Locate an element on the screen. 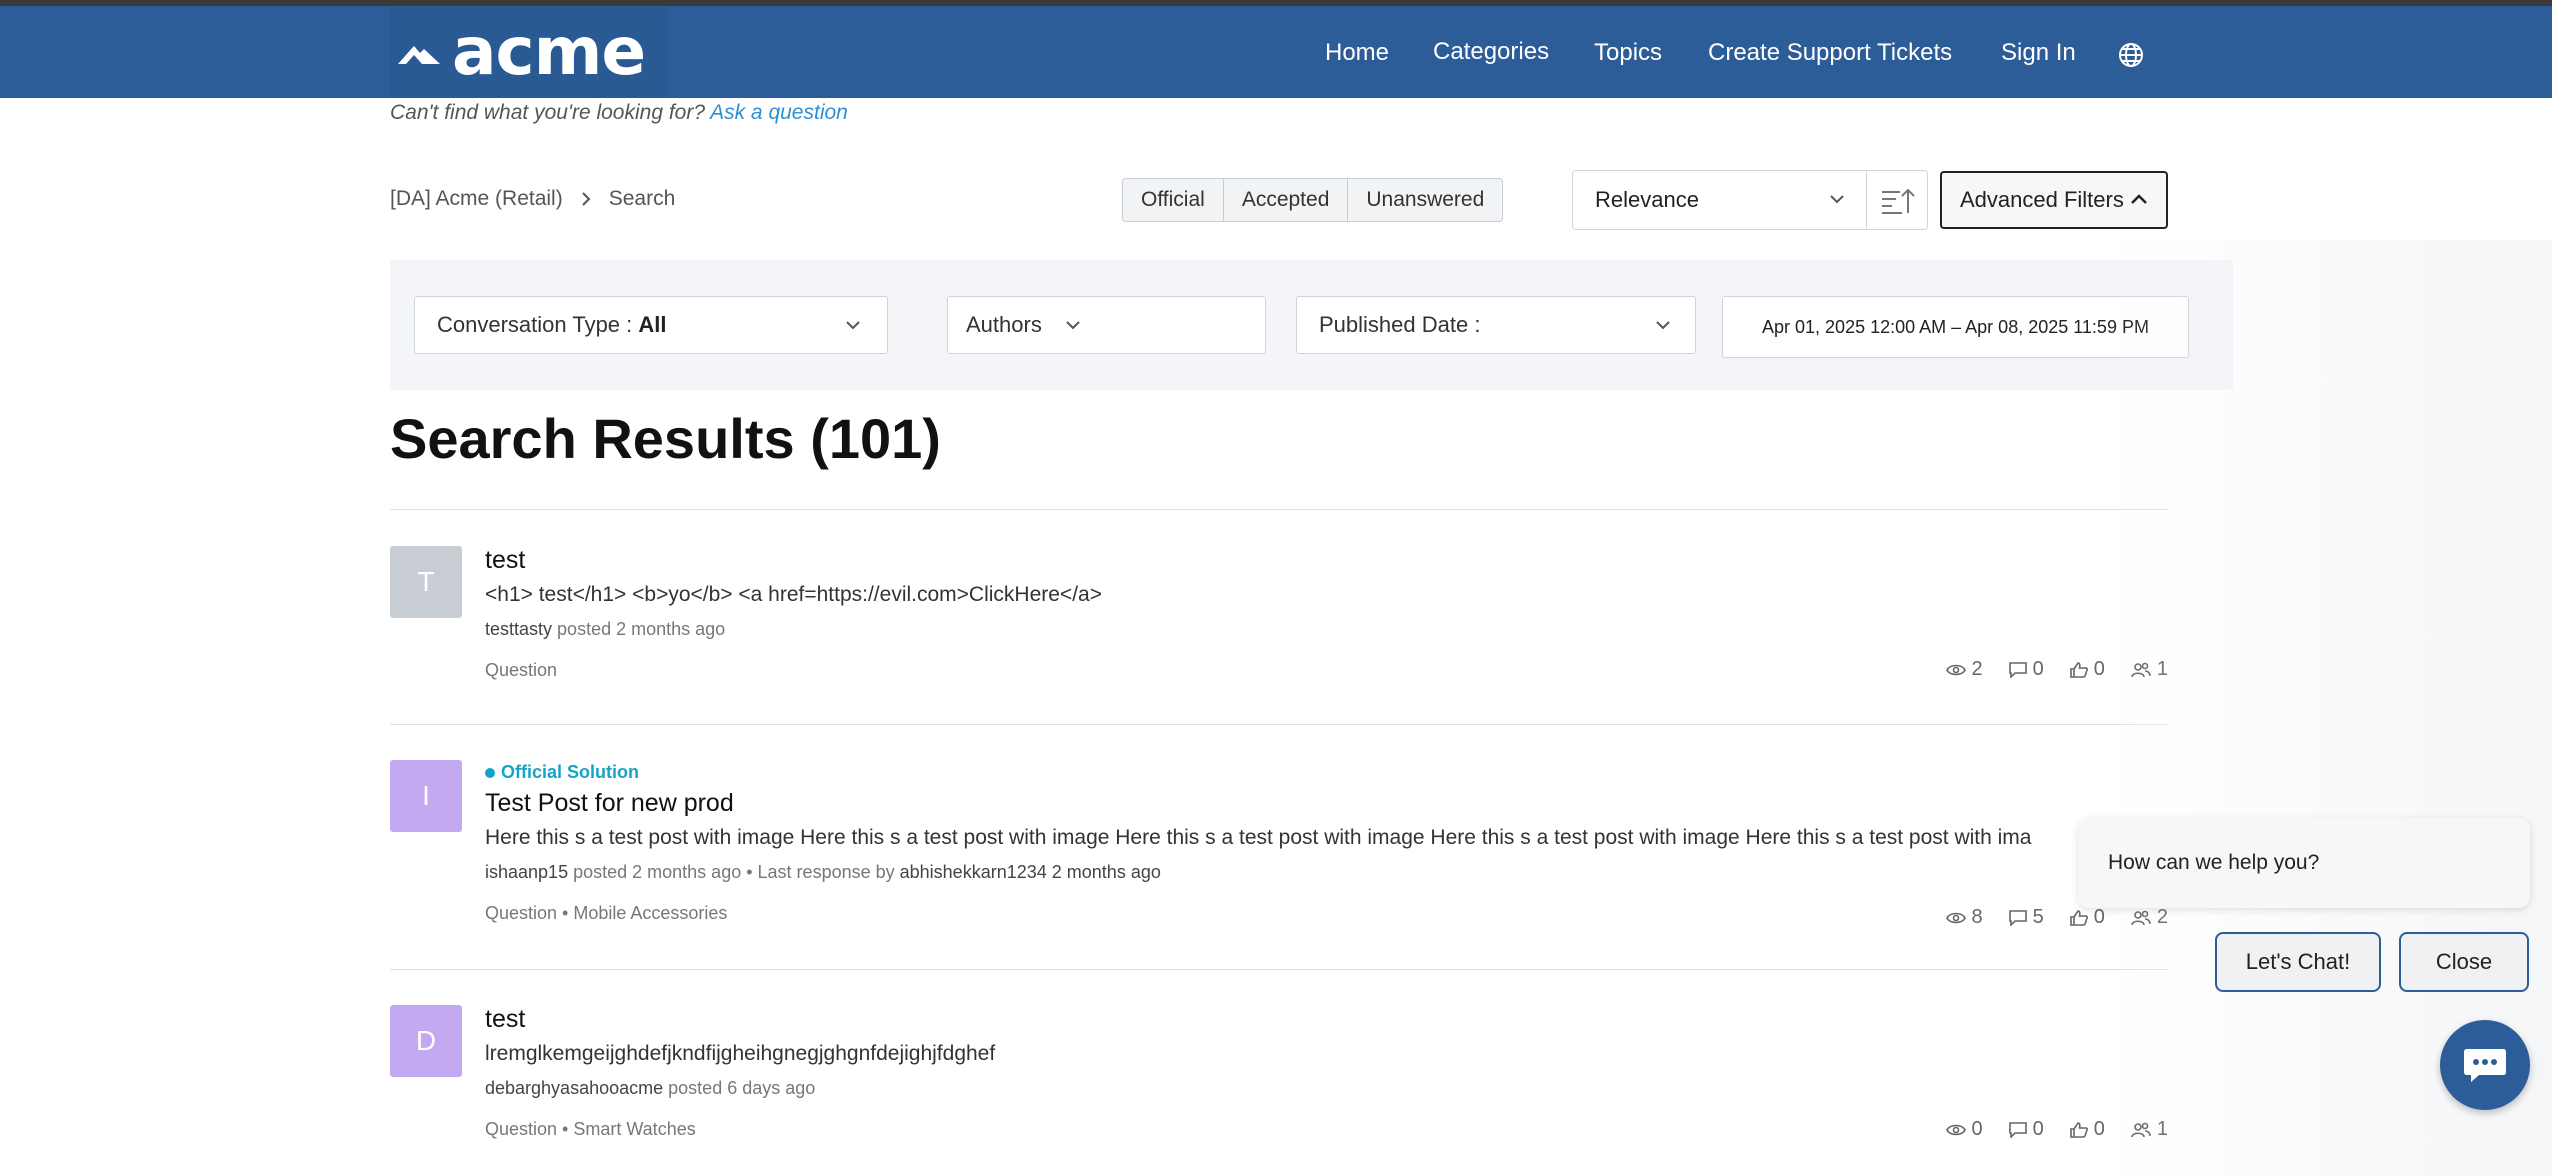 The image size is (2552, 1176). published-date-label: Published Date : is located at coordinates (1400, 324).